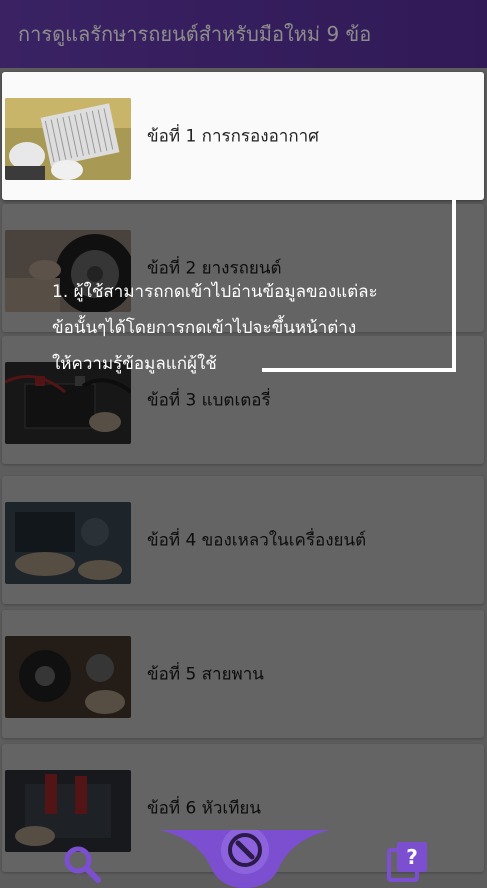  Describe the element at coordinates (82, 864) in the screenshot. I see `search-icon` at that location.